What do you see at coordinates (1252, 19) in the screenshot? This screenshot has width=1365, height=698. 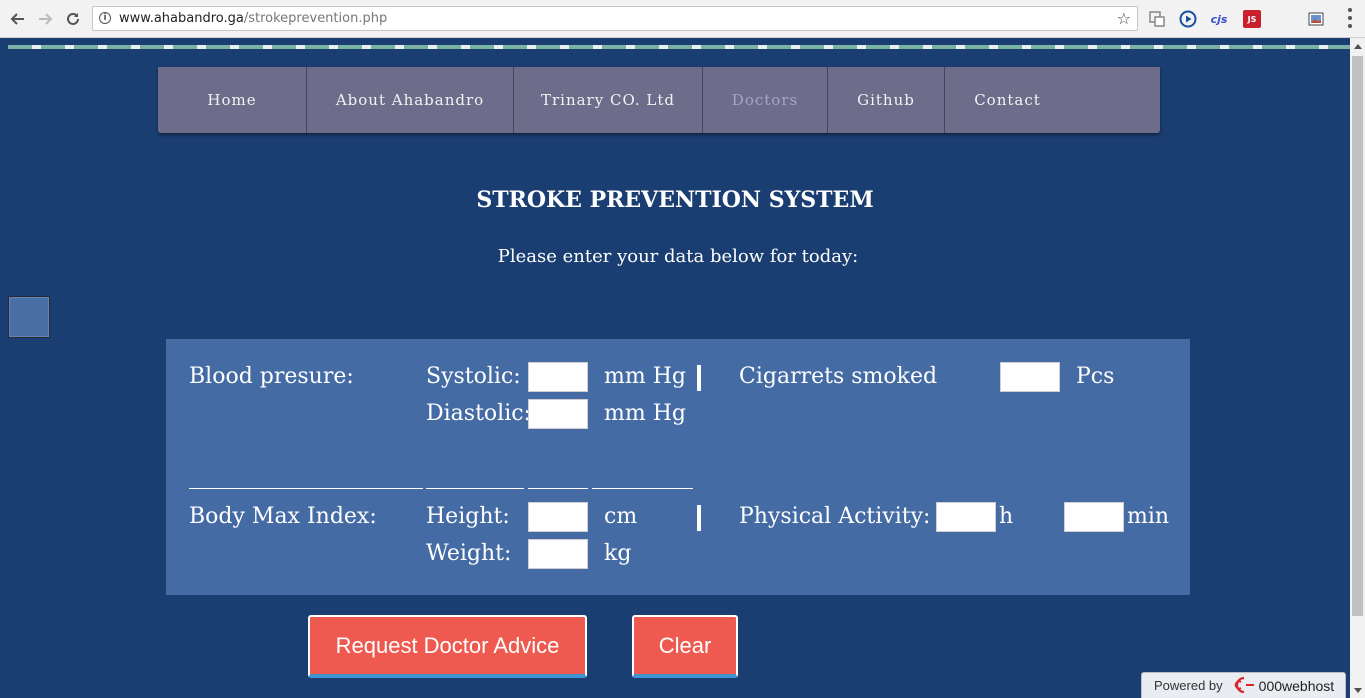 I see `js-extension-icon: JS` at bounding box center [1252, 19].